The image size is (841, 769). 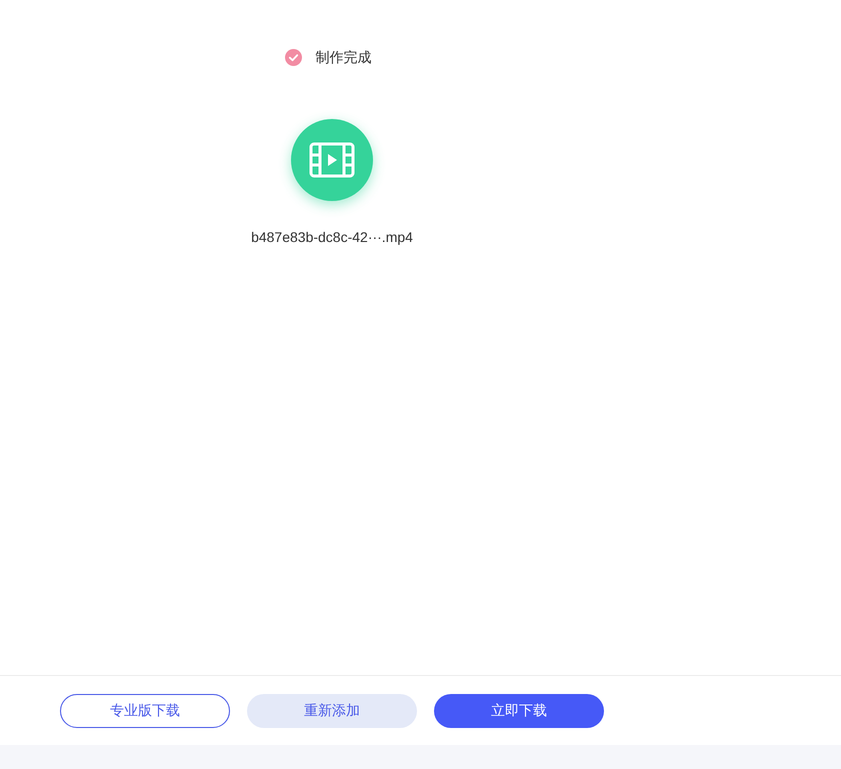 What do you see at coordinates (332, 711) in the screenshot?
I see `action-button: 重新添加` at bounding box center [332, 711].